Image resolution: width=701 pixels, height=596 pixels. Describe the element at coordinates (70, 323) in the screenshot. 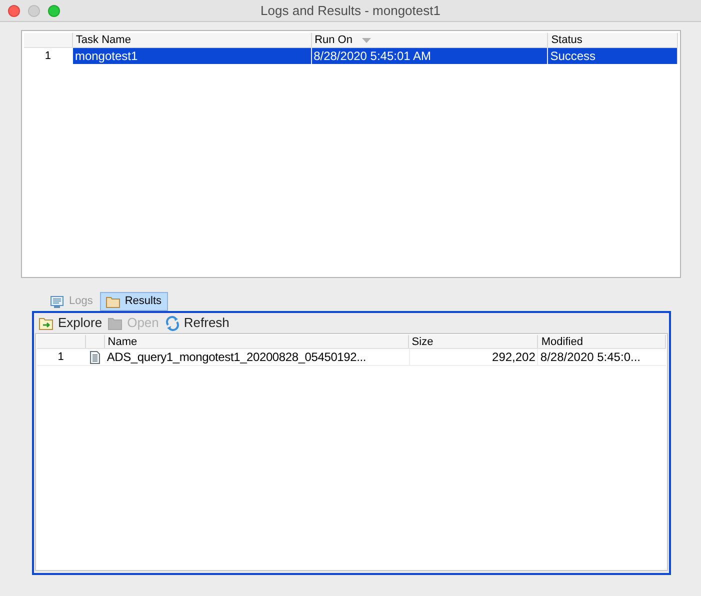

I see `toolbar-button: Explore` at that location.